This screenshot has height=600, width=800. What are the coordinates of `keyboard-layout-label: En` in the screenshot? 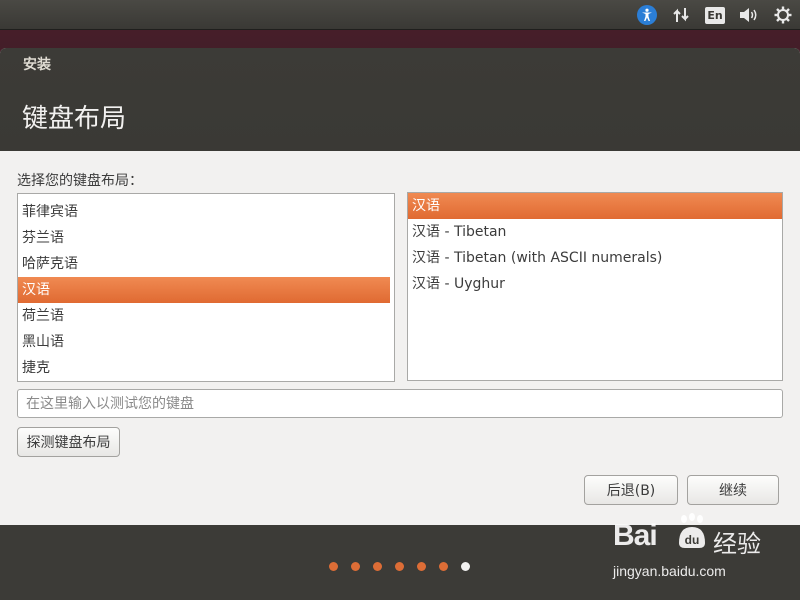 It's located at (715, 15).